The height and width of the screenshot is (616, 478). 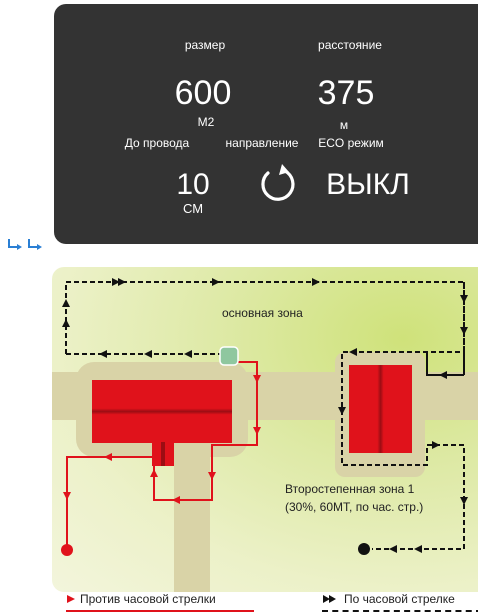 What do you see at coordinates (346, 93) in the screenshot?
I see `distance-value: 375` at bounding box center [346, 93].